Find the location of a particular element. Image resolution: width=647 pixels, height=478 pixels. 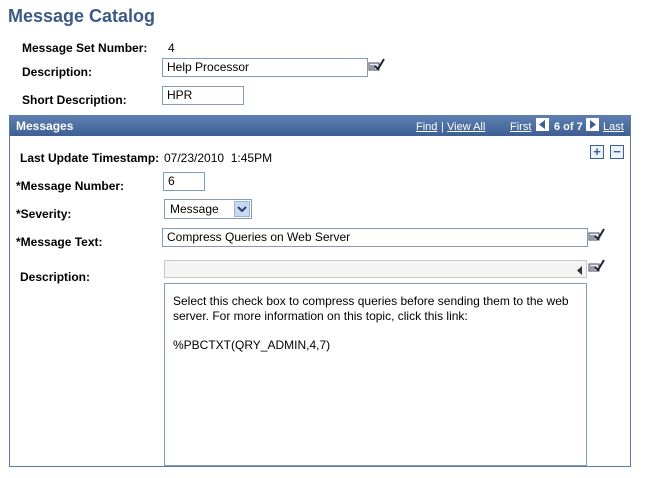

row-count: 6 of 7 is located at coordinates (568, 127).